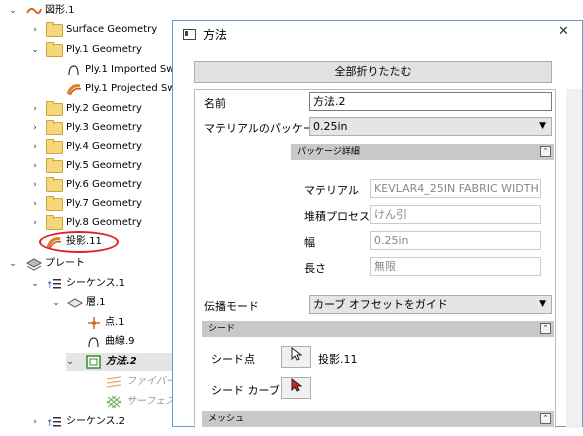 This screenshot has height=436, width=583. I want to click on tree-item-label: 点.1, so click(115, 322).